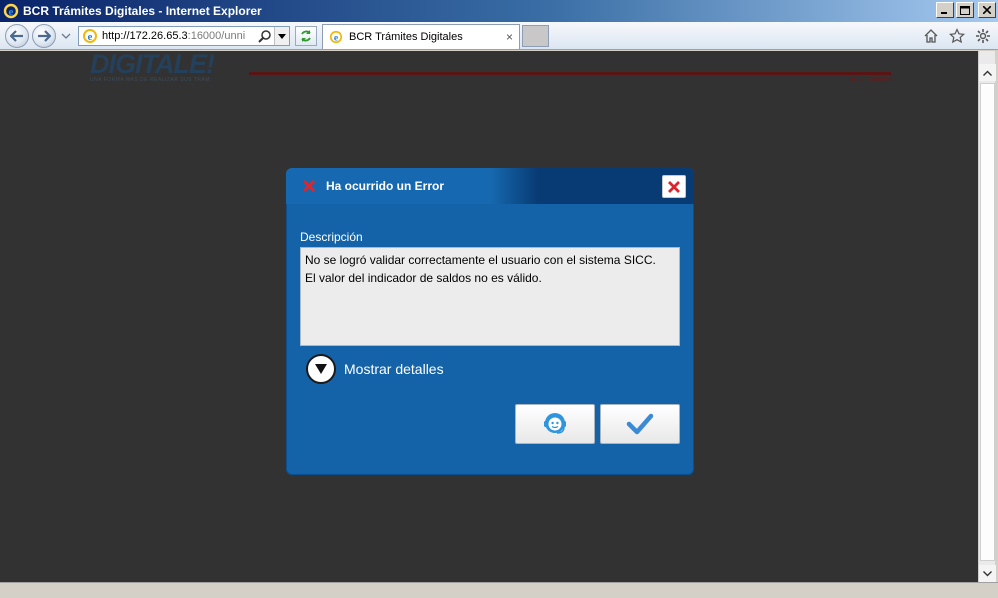 This screenshot has height=598, width=998. I want to click on error-x-icon, so click(309, 186).